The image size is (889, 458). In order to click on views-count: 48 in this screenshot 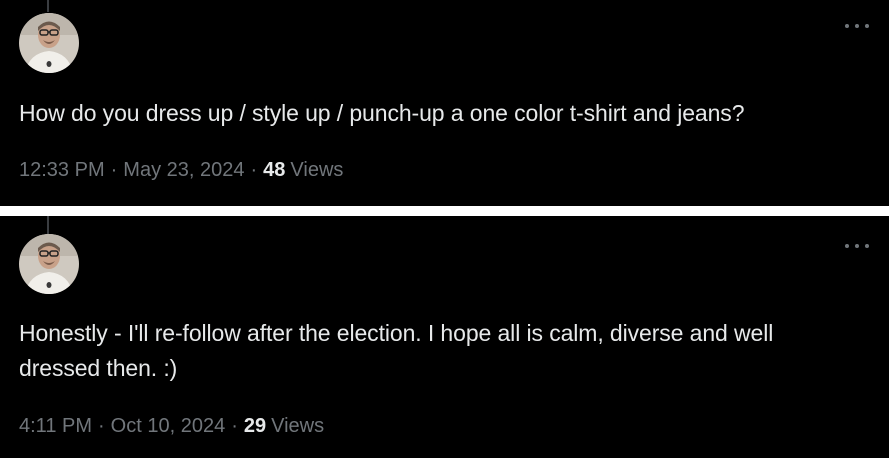, I will do `click(274, 170)`.